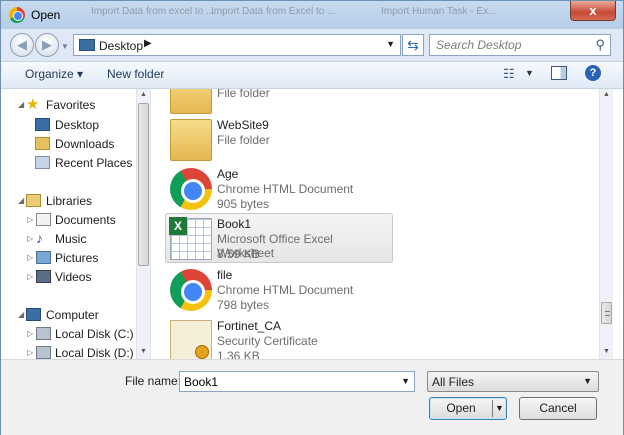  I want to click on file-name-label: File name:, so click(153, 381).